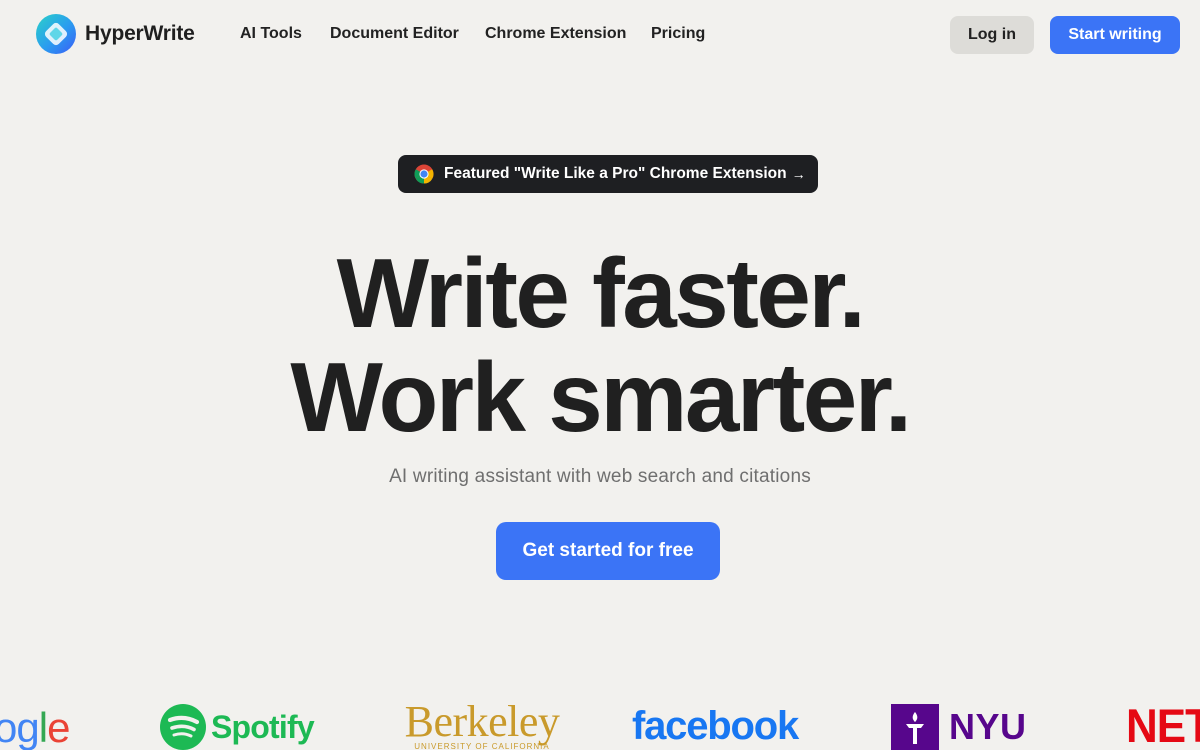  What do you see at coordinates (555, 34) in the screenshot?
I see `nav-chrome-extension: Chrome Extension` at bounding box center [555, 34].